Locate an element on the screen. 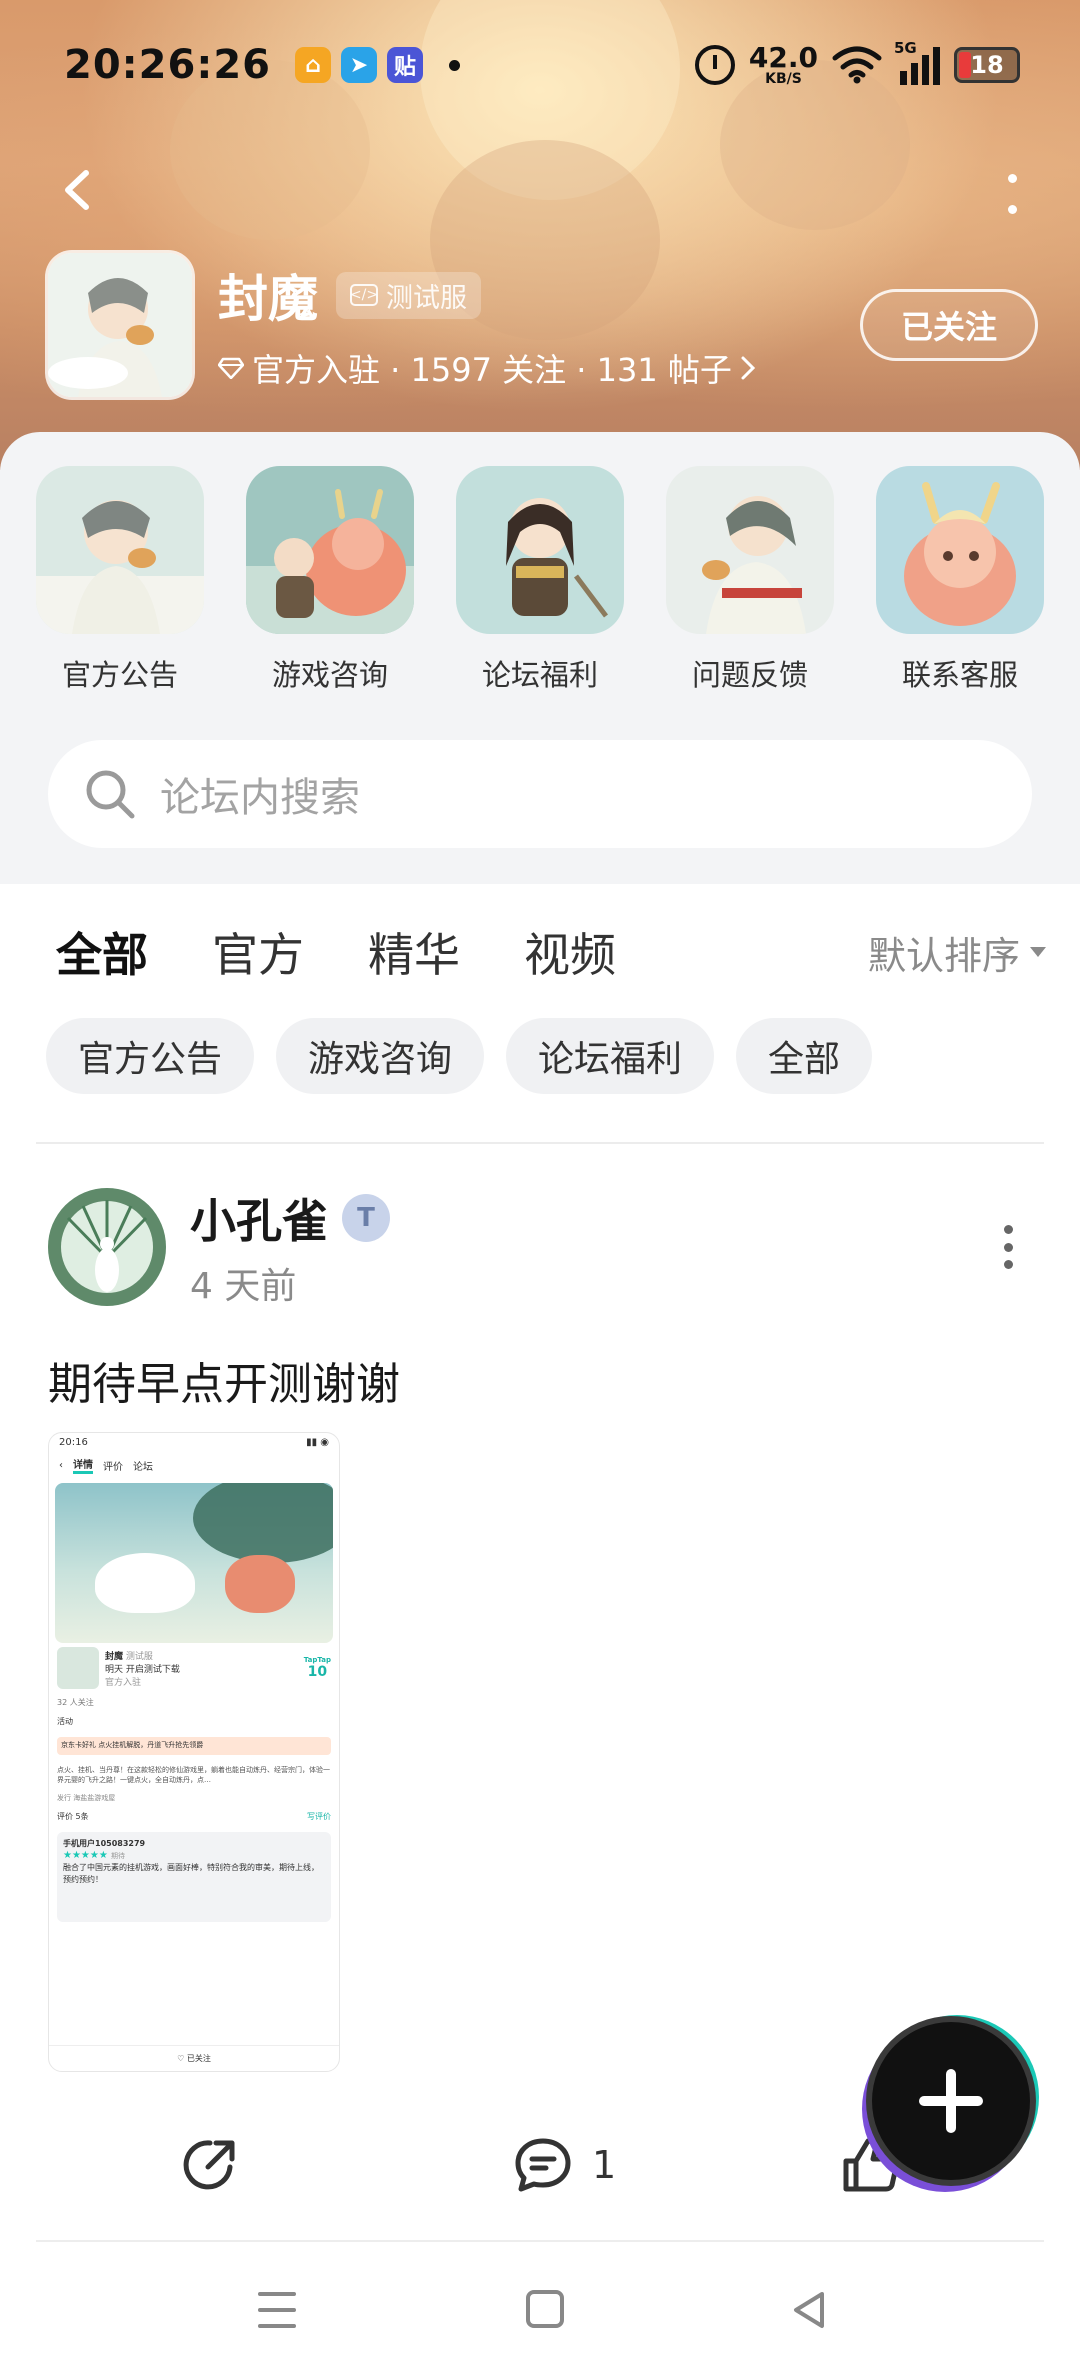 The image size is (1080, 2375). mini-taptap: TapTap is located at coordinates (317, 1660).